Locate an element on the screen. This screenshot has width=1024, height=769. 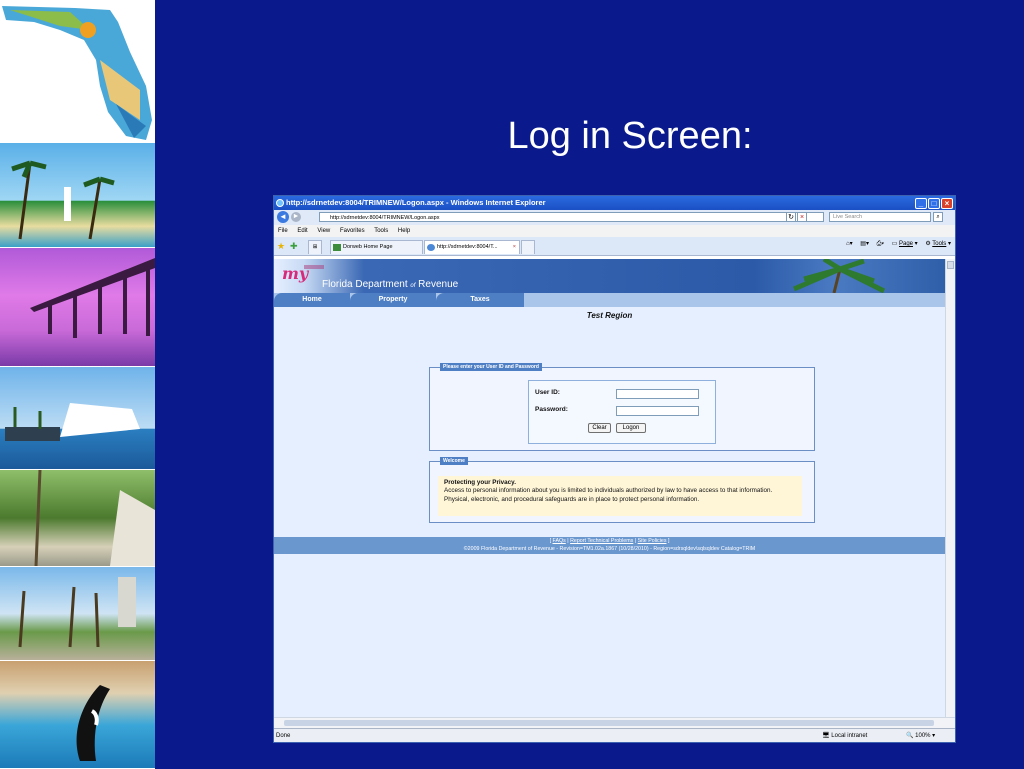
tab-logon-page: http://sdrnetdev:8004/T... × is located at coordinates (472, 247).